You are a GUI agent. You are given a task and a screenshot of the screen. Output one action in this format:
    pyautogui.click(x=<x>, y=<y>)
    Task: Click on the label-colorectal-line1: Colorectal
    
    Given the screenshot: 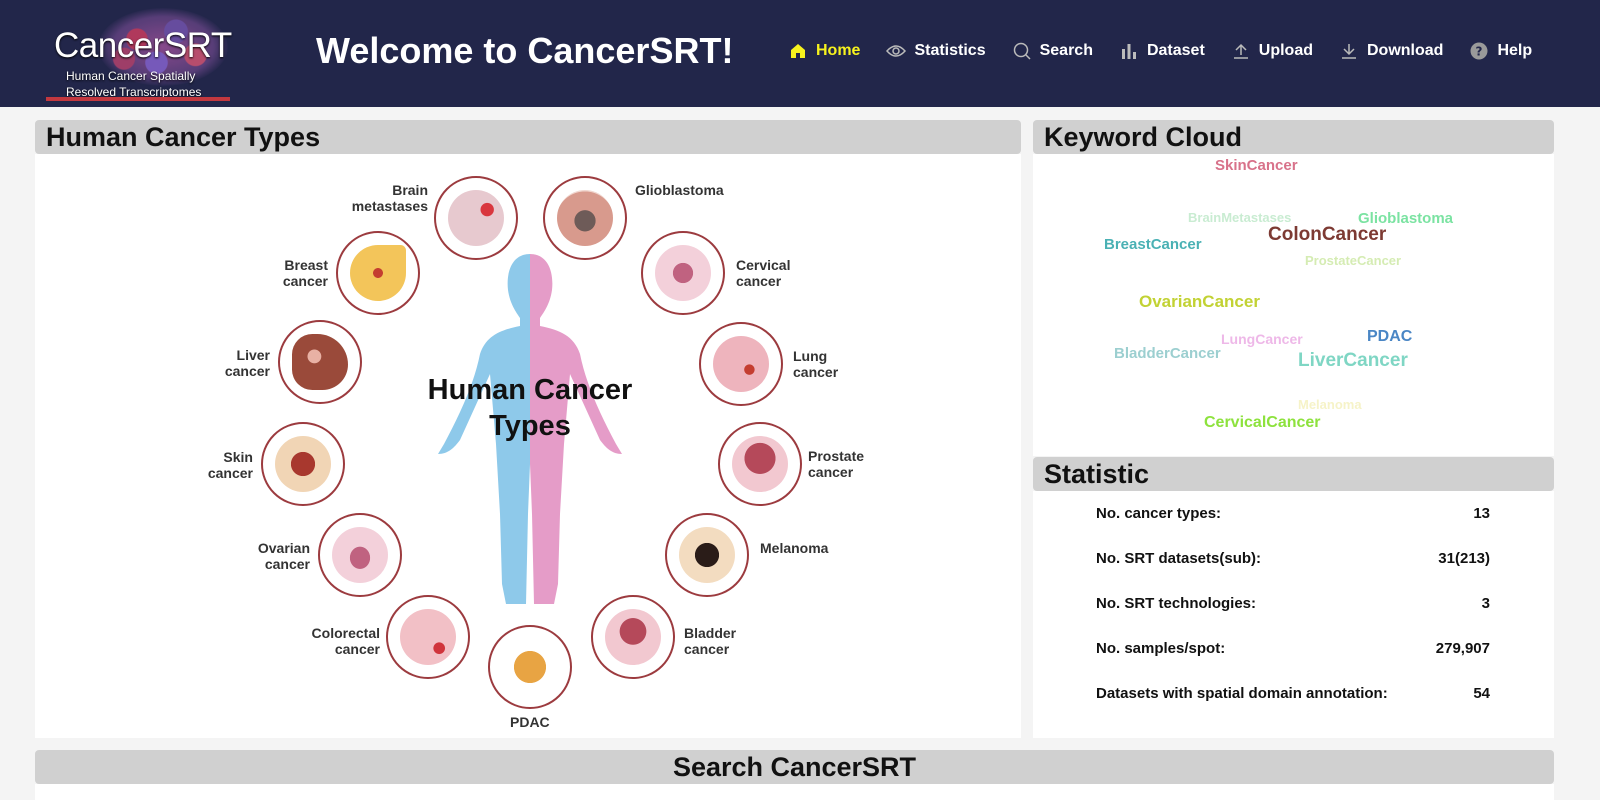 What is the action you would take?
    pyautogui.click(x=345, y=633)
    